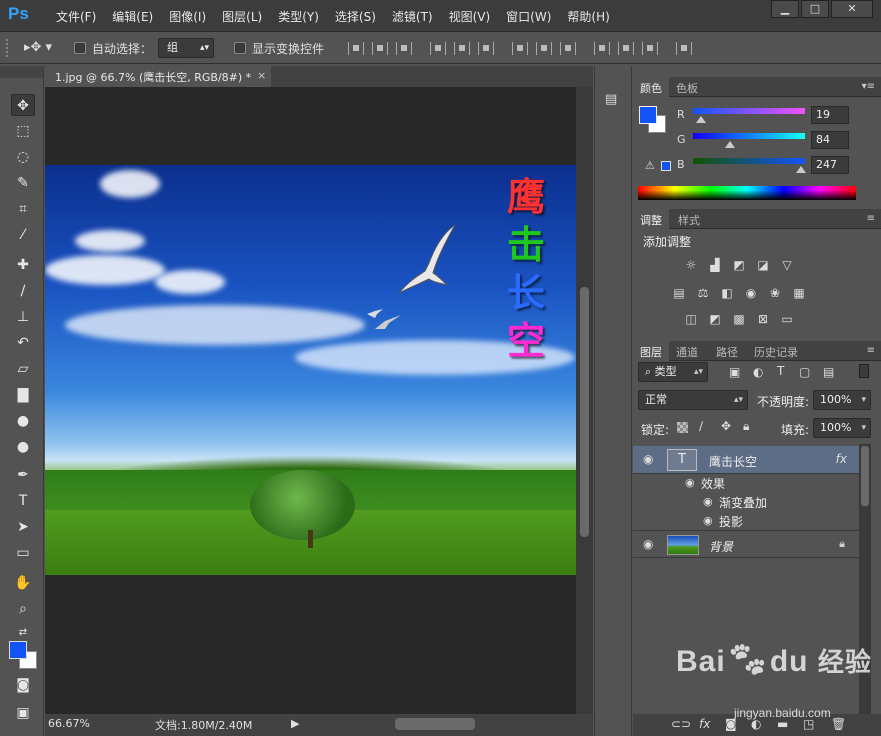 Image resolution: width=881 pixels, height=736 pixels. What do you see at coordinates (186, 48) in the screenshot?
I see `auto-select-dropdown: 组 ▴▾` at bounding box center [186, 48].